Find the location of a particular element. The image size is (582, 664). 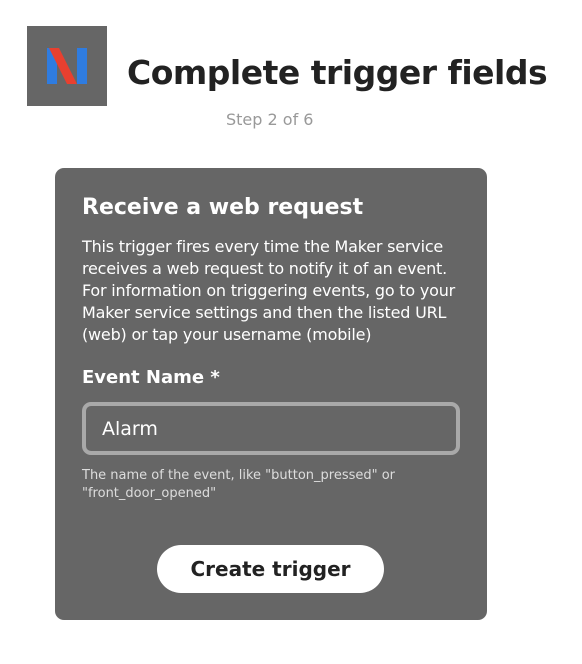

maker-logo-icon is located at coordinates (67, 66).